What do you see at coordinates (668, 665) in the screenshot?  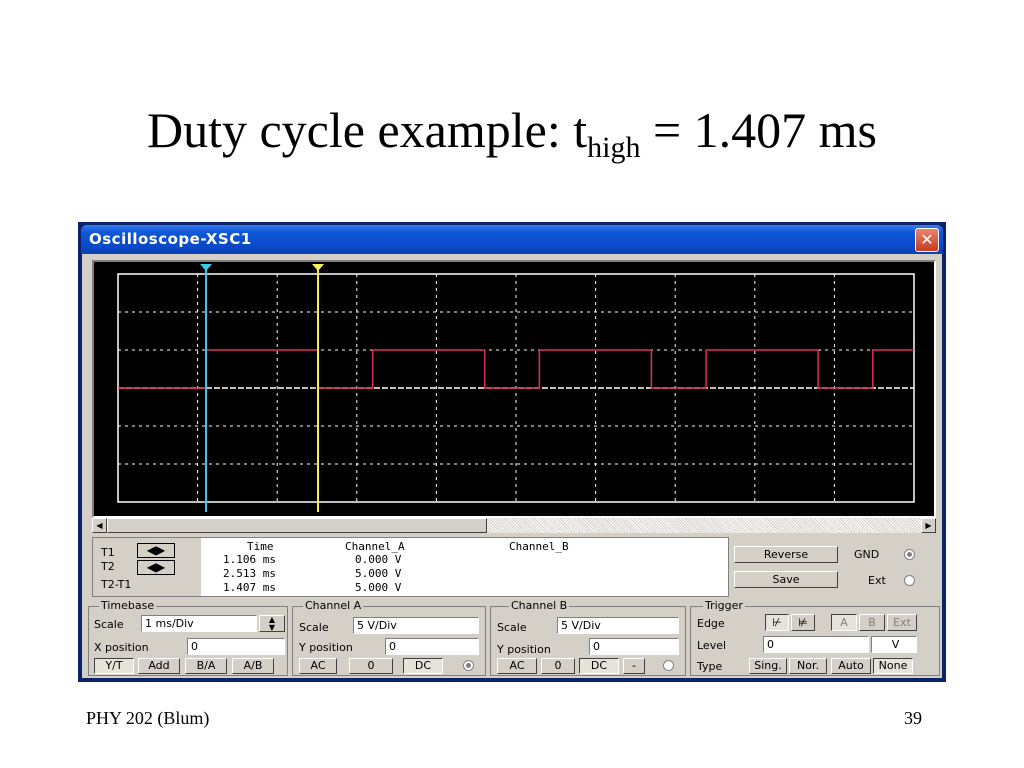 I see `channel-b-radio` at bounding box center [668, 665].